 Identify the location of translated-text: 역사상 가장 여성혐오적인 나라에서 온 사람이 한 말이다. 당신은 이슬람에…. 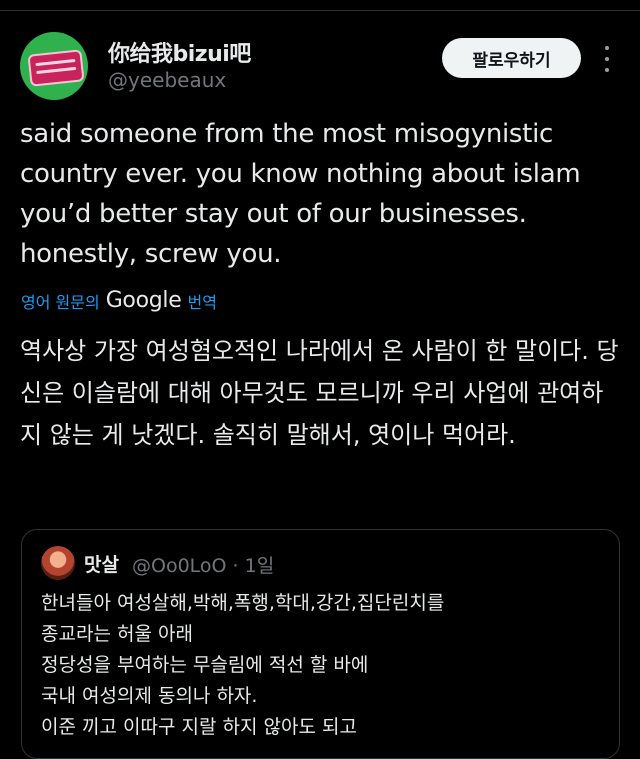
(319, 393).